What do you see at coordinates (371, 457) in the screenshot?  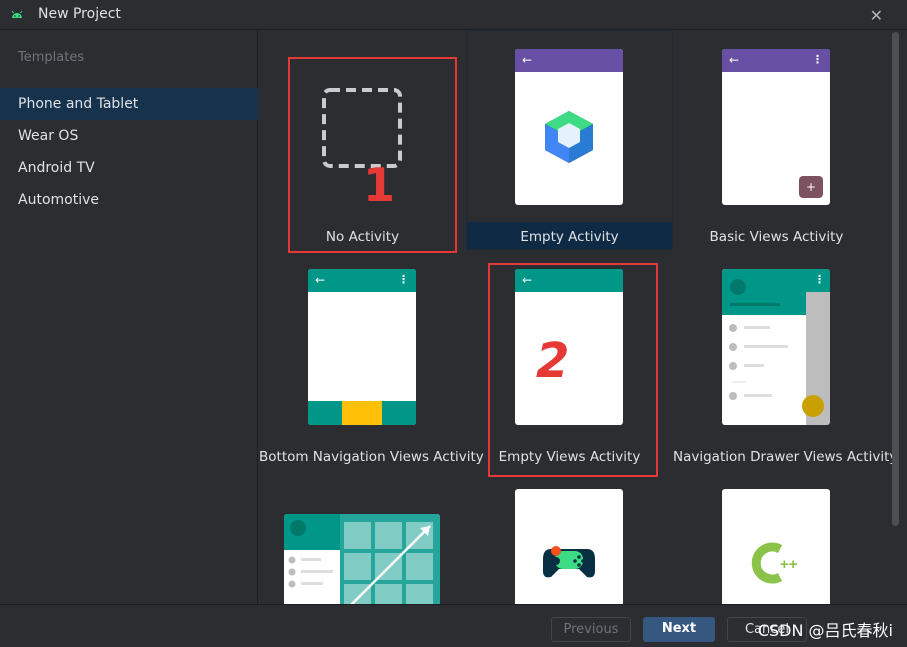 I see `template-label: Bottom Navigation Views Activity` at bounding box center [371, 457].